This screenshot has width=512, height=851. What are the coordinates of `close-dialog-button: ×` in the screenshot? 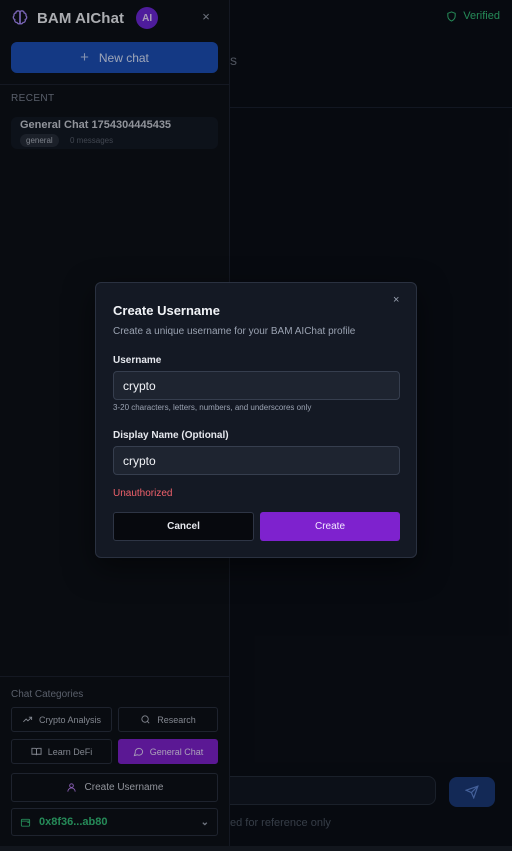 It's located at (396, 300).